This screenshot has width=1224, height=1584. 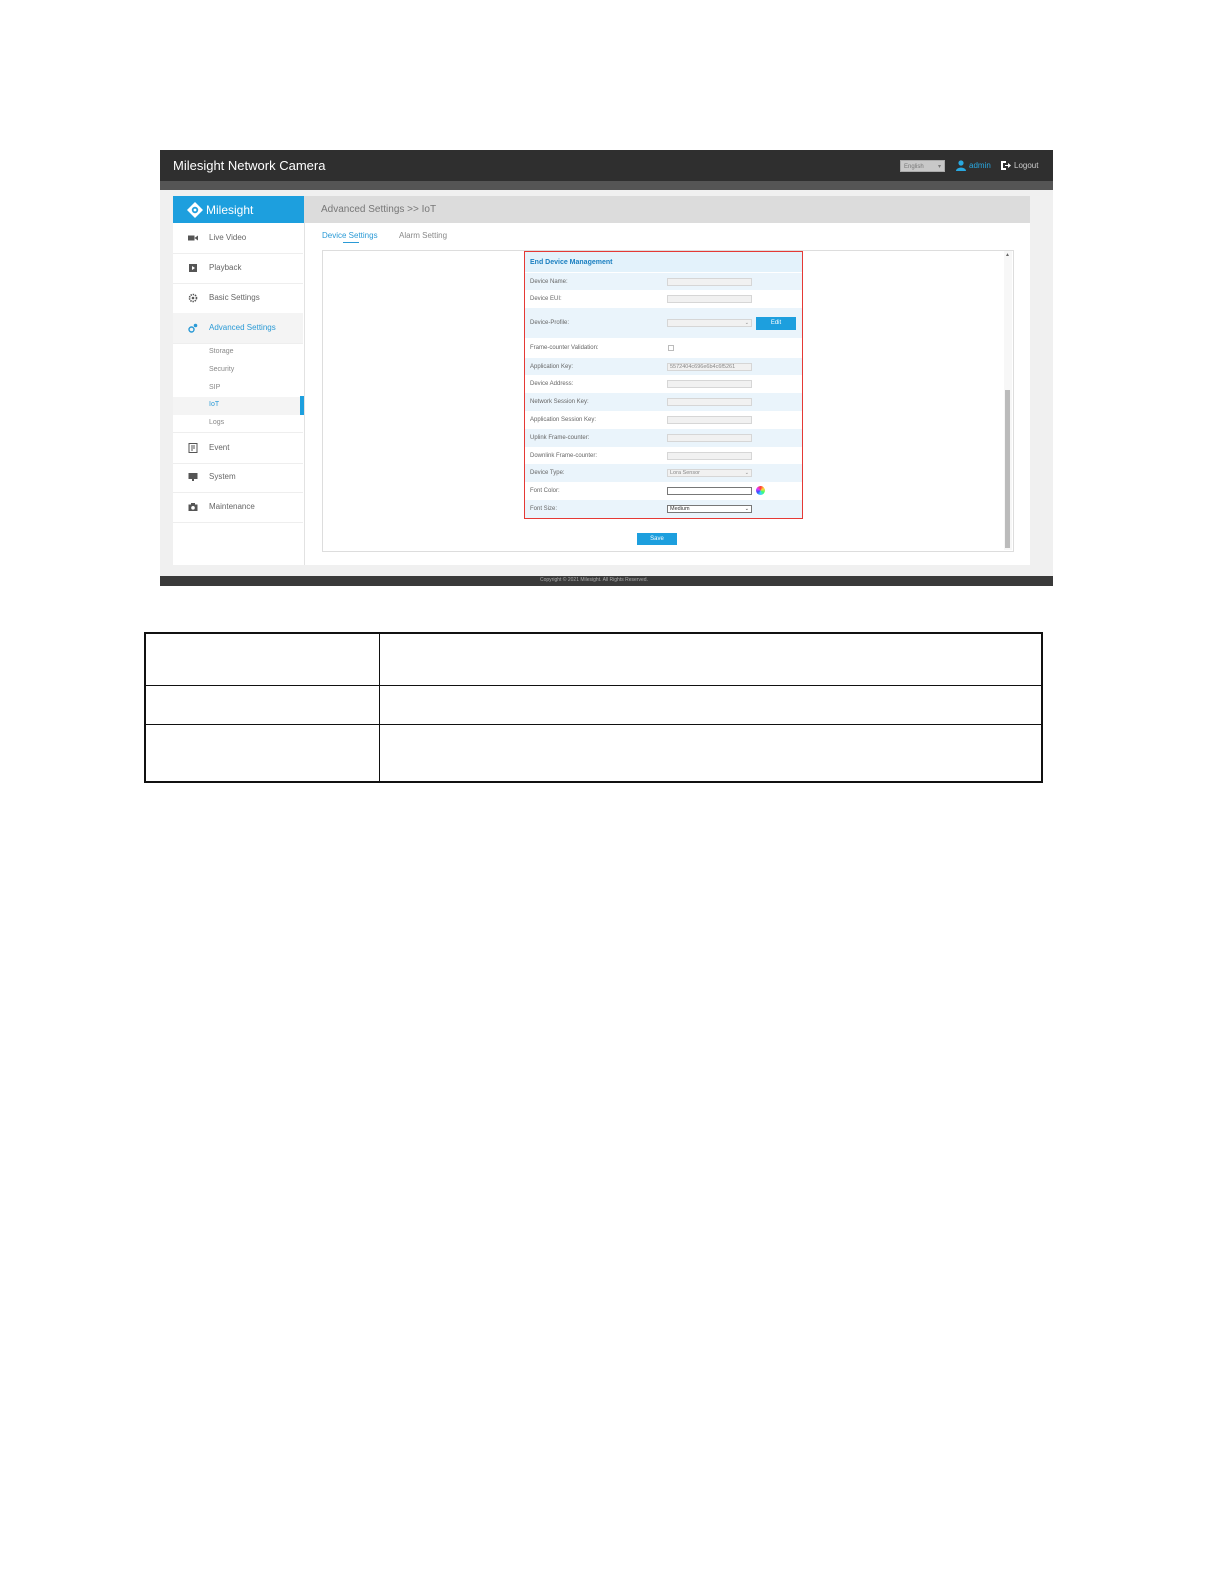 What do you see at coordinates (193, 328) in the screenshot?
I see `advanced-settings-icon` at bounding box center [193, 328].